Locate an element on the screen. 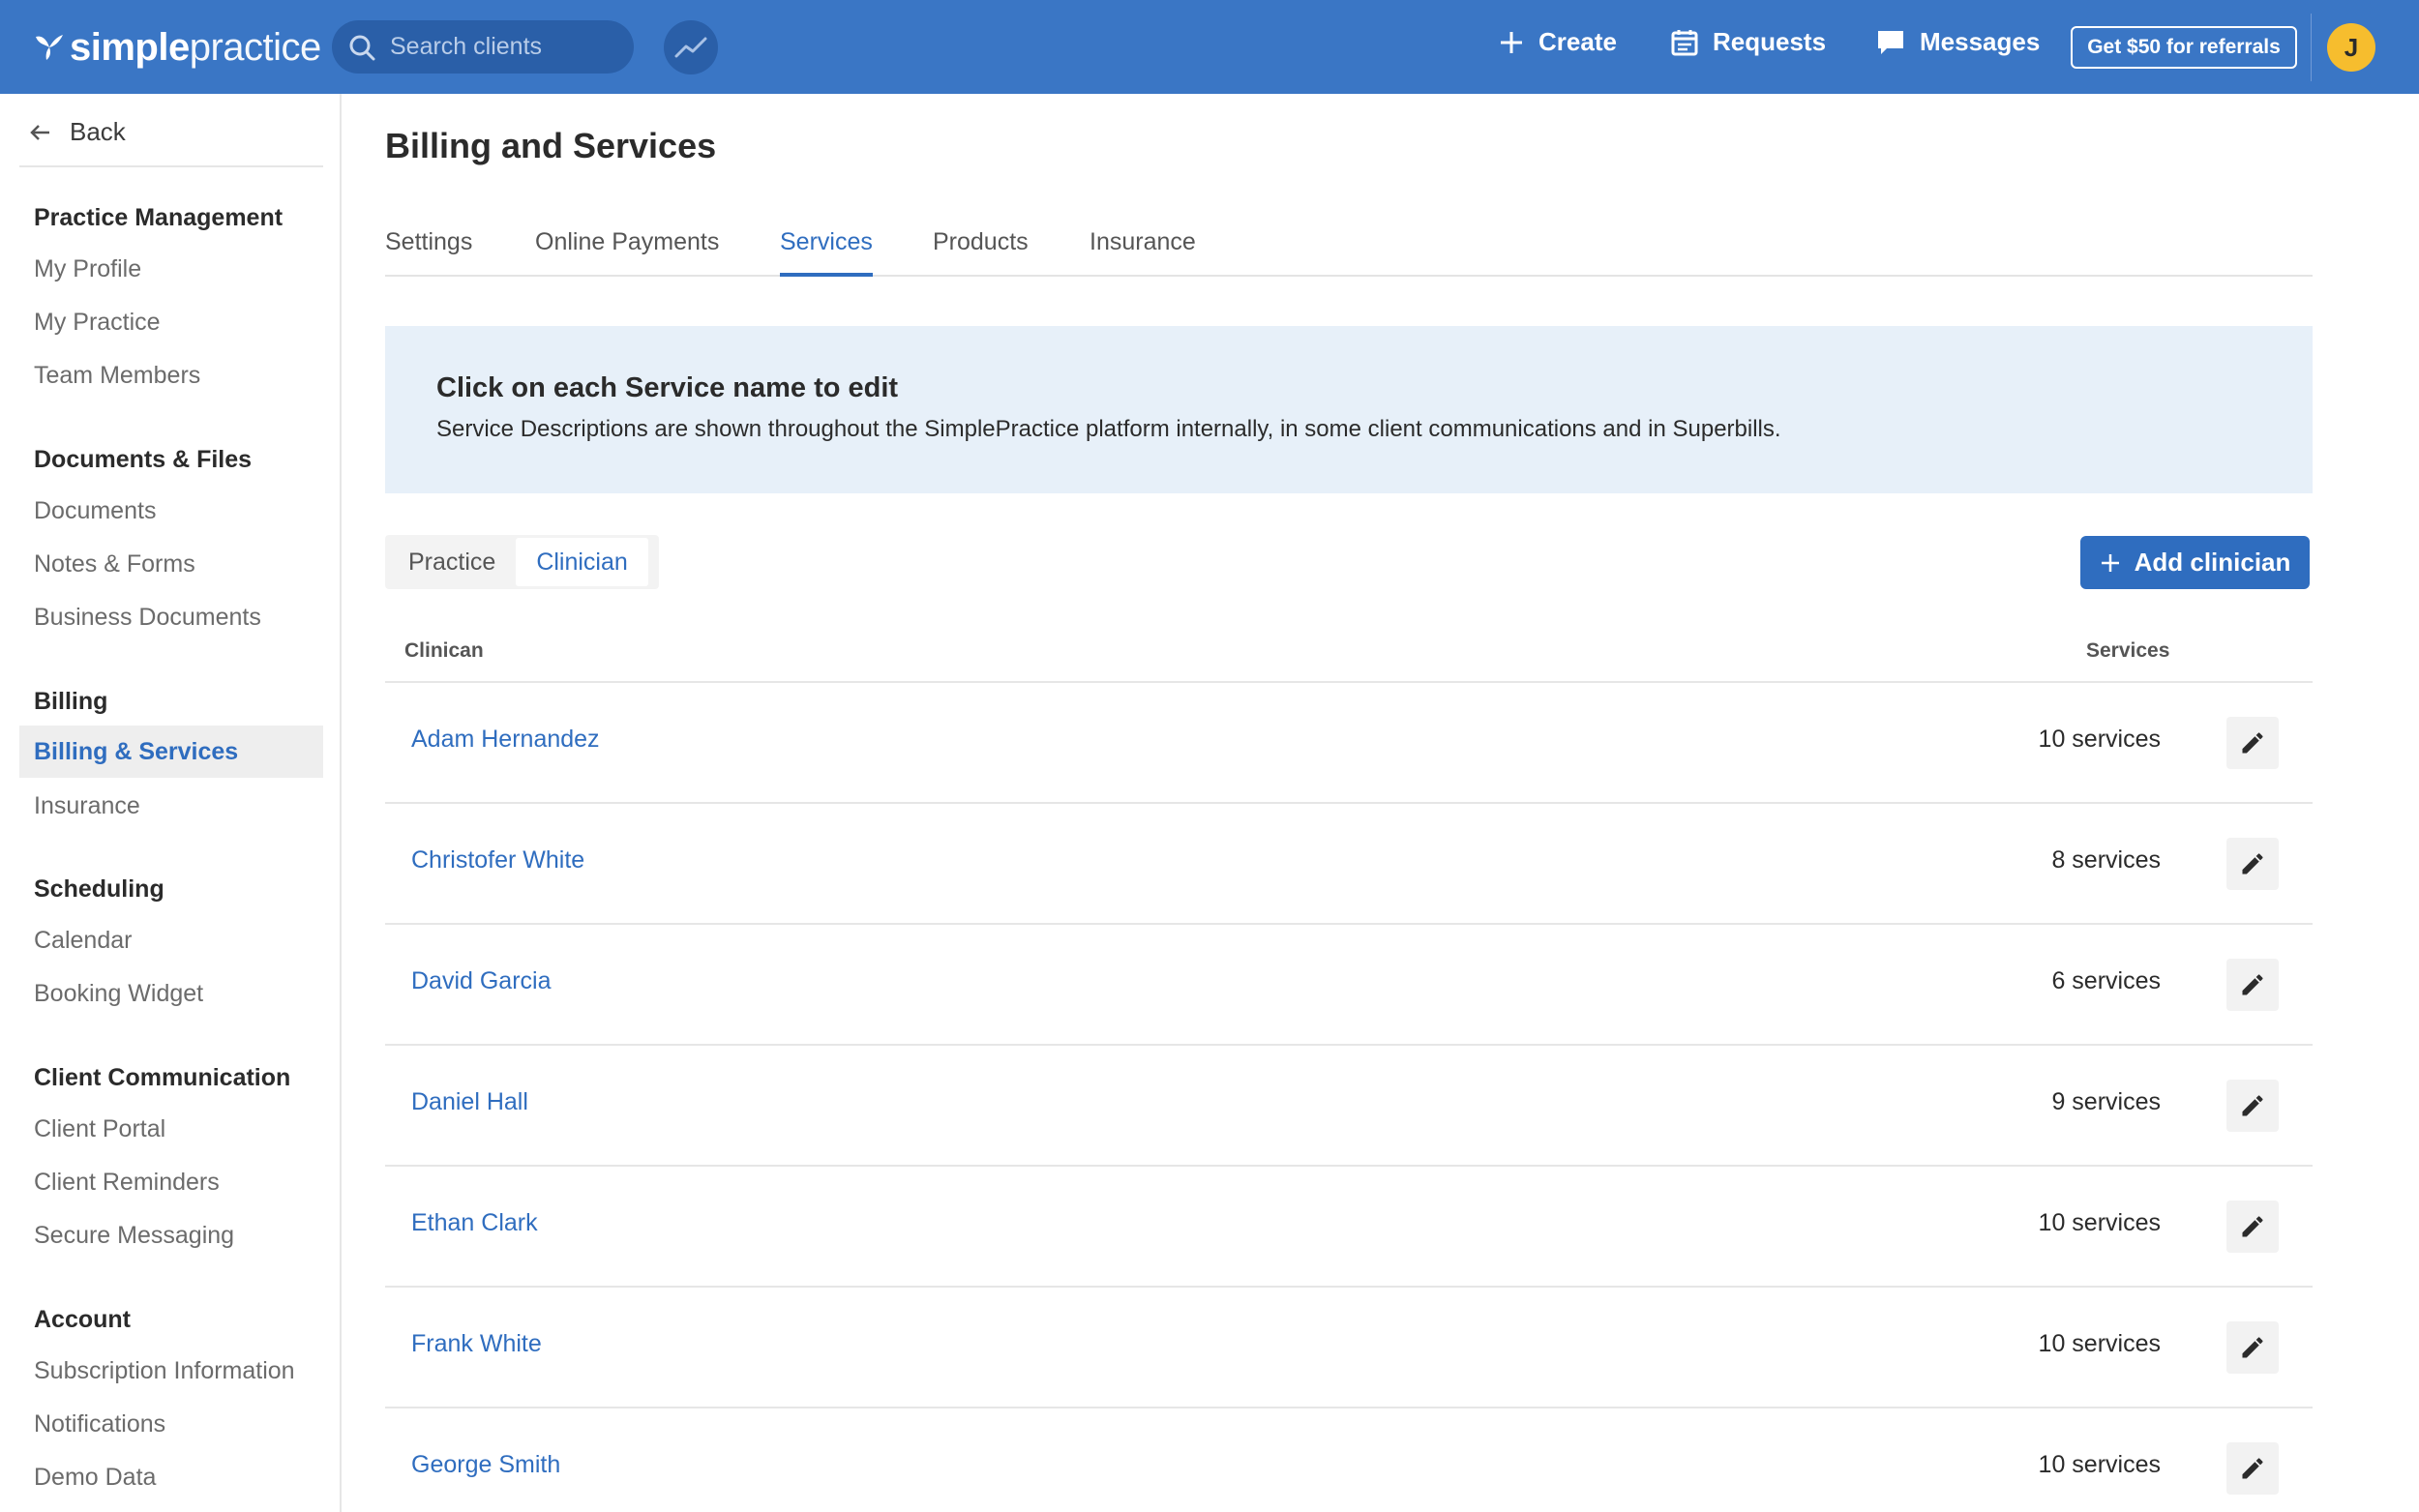 This screenshot has width=2419, height=1512. sidebar-section-practice-management: Practice Management is located at coordinates (159, 218).